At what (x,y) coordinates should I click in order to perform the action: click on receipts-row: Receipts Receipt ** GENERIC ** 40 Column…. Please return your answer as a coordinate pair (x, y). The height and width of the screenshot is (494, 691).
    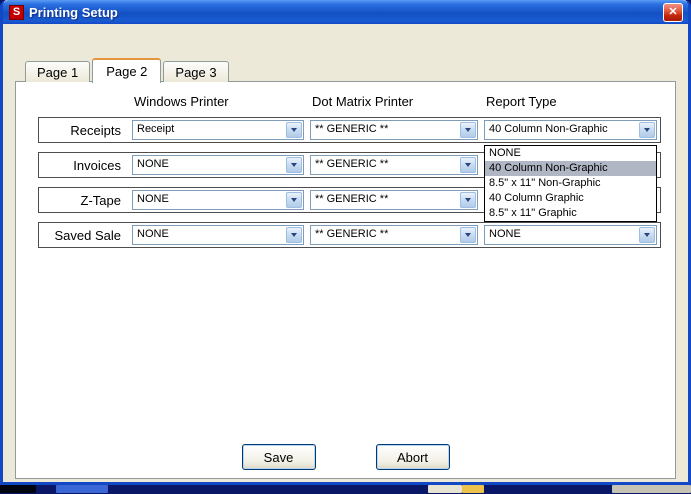
    Looking at the image, I should click on (349, 130).